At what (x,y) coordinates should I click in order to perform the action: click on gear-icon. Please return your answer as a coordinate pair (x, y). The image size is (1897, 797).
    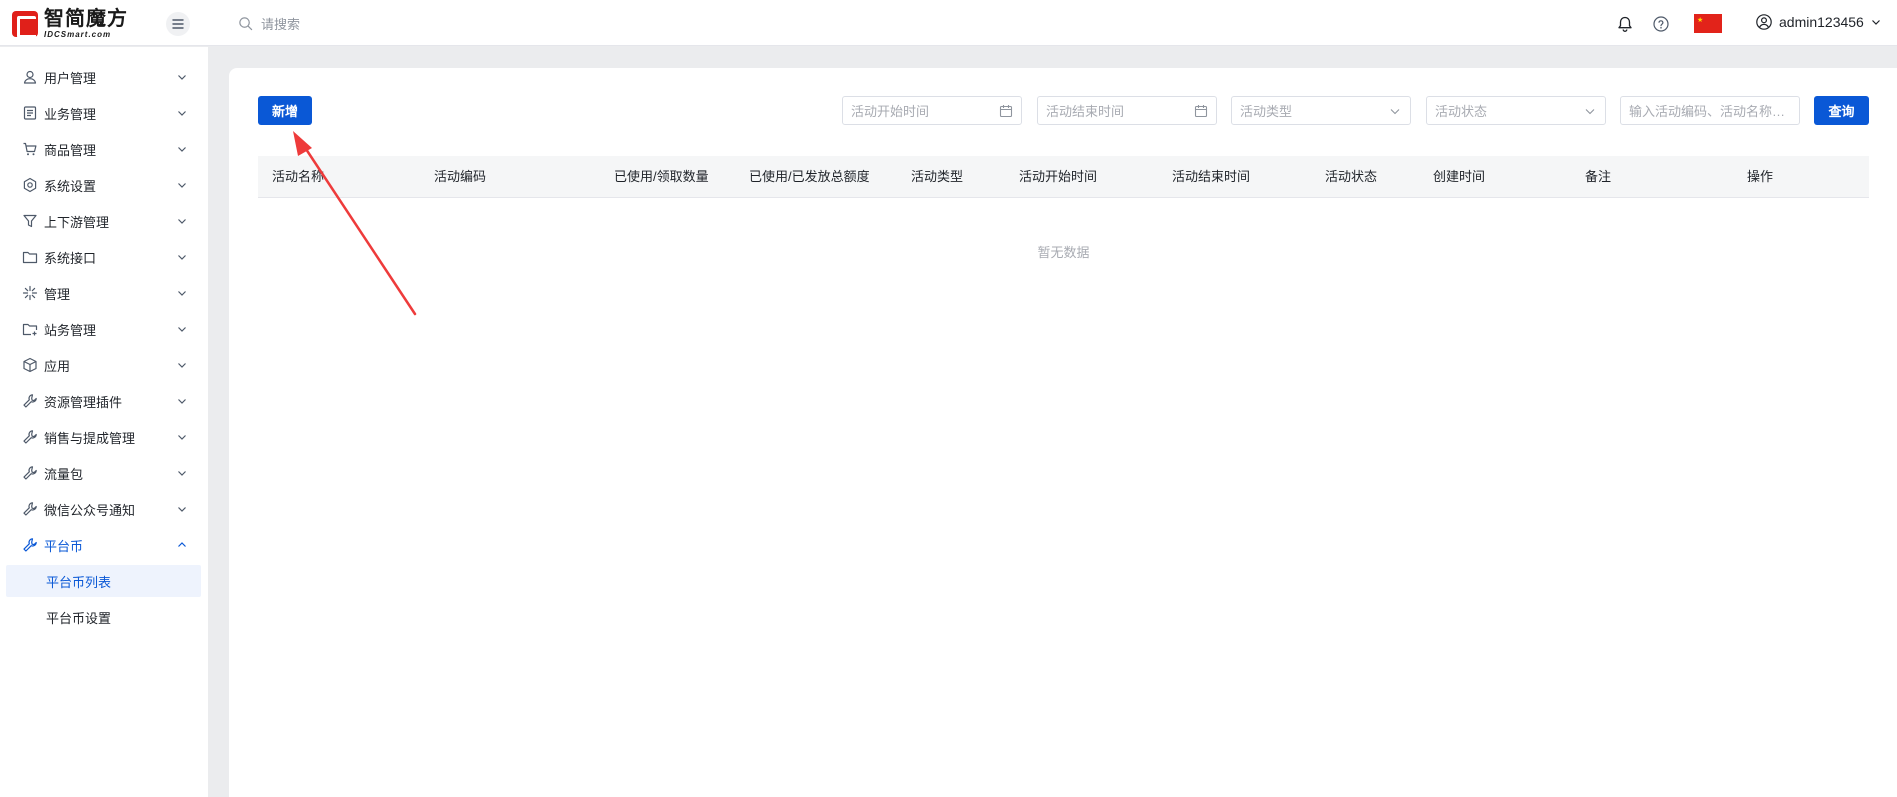
    Looking at the image, I should click on (30, 185).